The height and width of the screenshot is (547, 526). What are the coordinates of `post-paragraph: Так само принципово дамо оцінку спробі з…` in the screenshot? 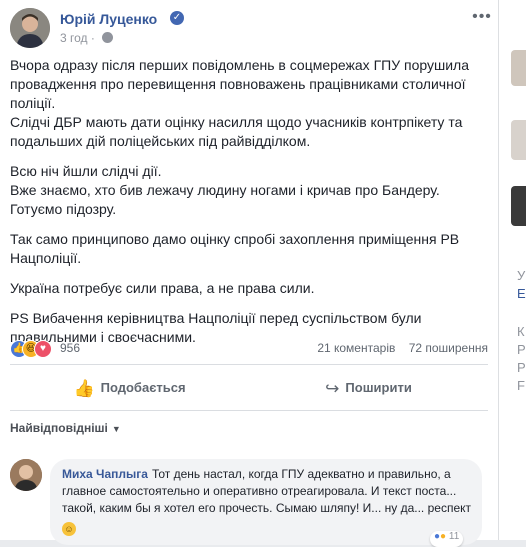 It's located at (235, 248).